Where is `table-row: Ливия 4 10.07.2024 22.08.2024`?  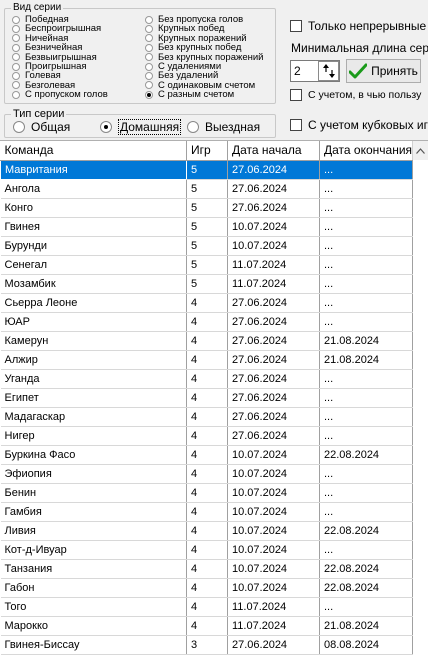
table-row: Ливия 4 10.07.2024 22.08.2024 is located at coordinates (206, 531).